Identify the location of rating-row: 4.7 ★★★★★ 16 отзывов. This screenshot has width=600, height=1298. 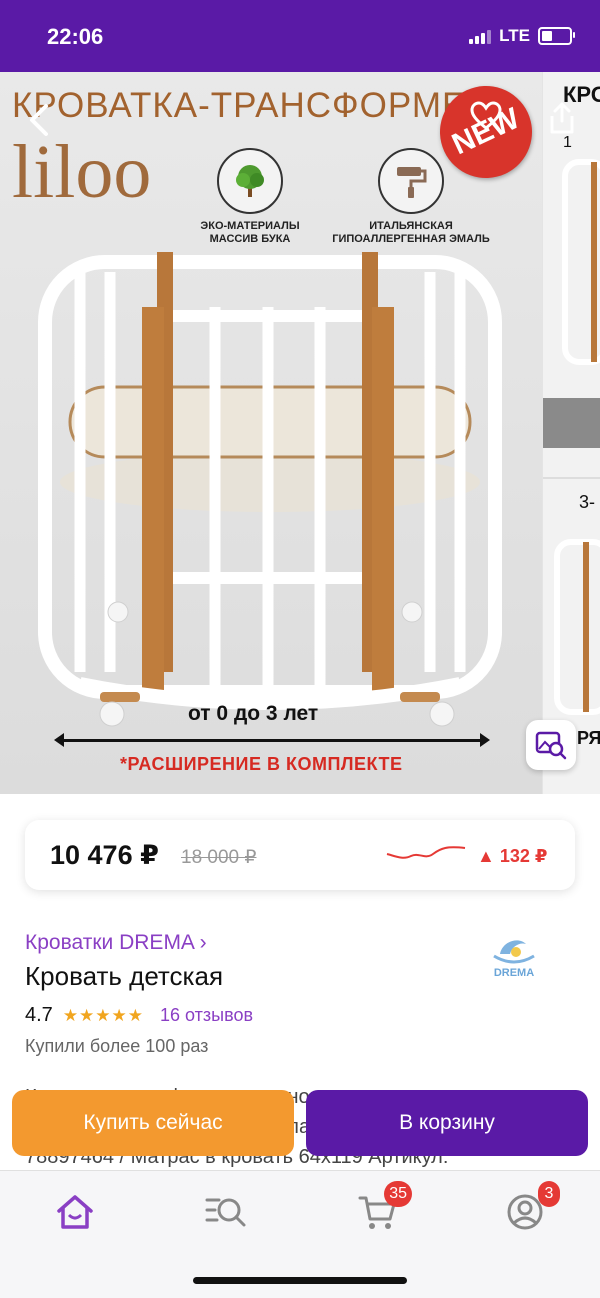
(139, 1015).